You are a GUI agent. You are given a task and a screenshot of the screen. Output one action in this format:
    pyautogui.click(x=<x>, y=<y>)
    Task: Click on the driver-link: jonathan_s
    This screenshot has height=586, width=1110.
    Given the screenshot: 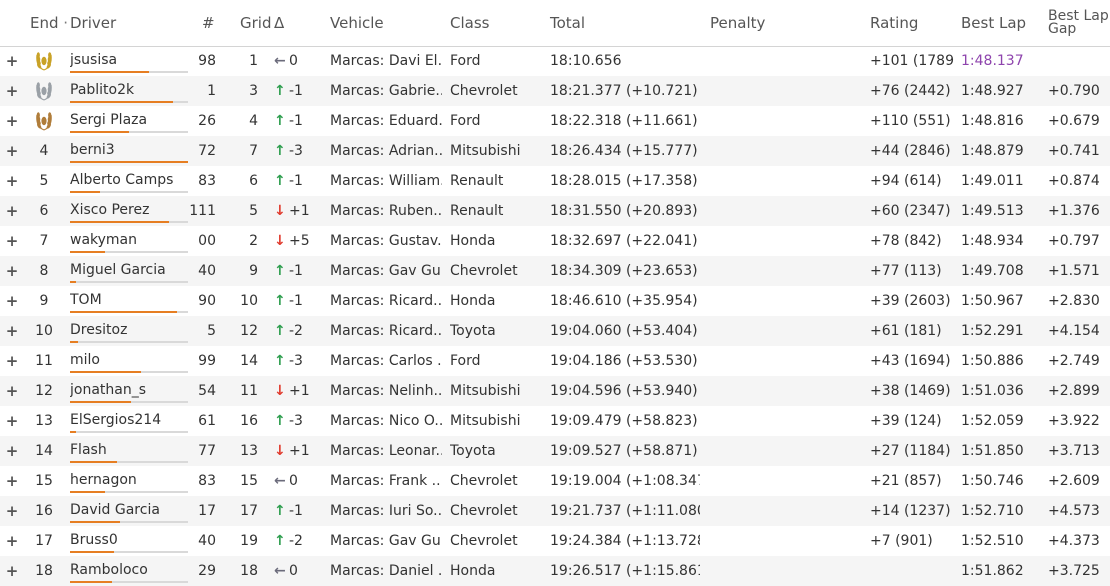 What is the action you would take?
    pyautogui.click(x=129, y=391)
    